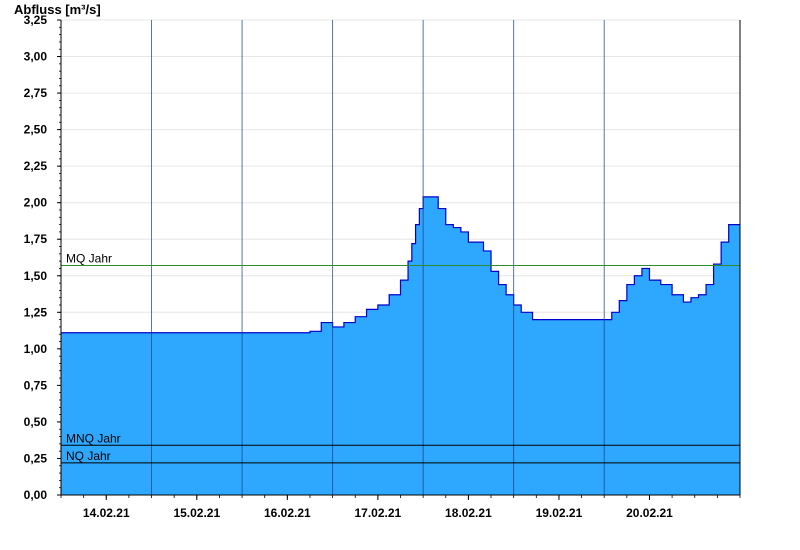 This screenshot has width=800, height=550. Describe the element at coordinates (36, 349) in the screenshot. I see `y-tick-label: 1,00` at that location.